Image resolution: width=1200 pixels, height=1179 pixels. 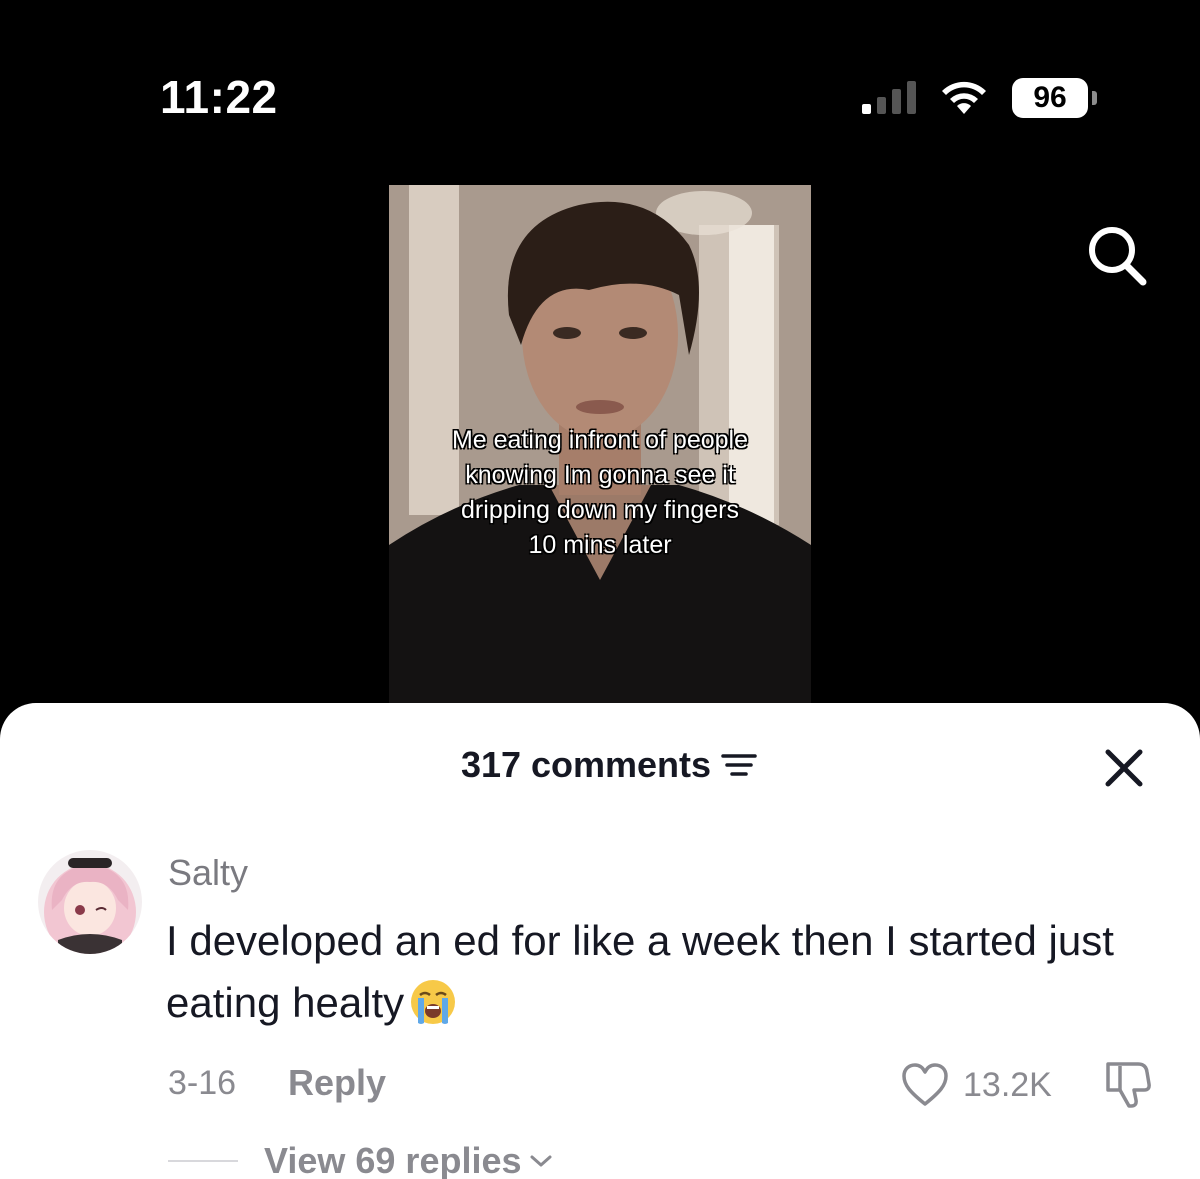 I want to click on wifi-icon, so click(x=964, y=97).